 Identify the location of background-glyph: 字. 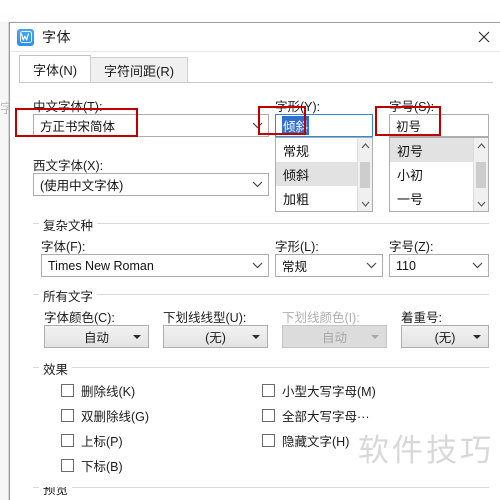
(4, 108).